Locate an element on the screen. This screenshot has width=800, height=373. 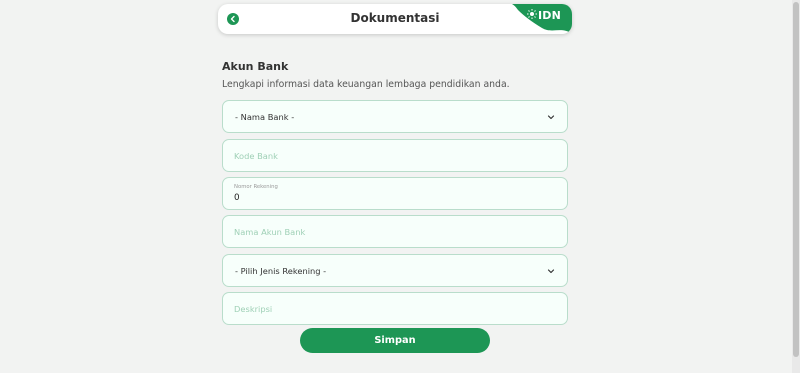
brand-logo: IDN is located at coordinates (542, 19).